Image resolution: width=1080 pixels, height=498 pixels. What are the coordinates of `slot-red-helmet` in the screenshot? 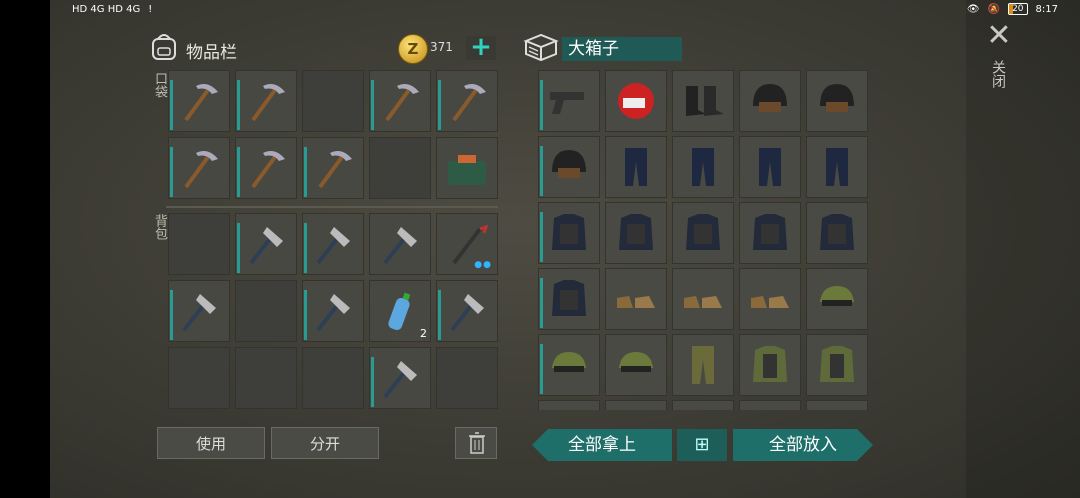 It's located at (636, 101).